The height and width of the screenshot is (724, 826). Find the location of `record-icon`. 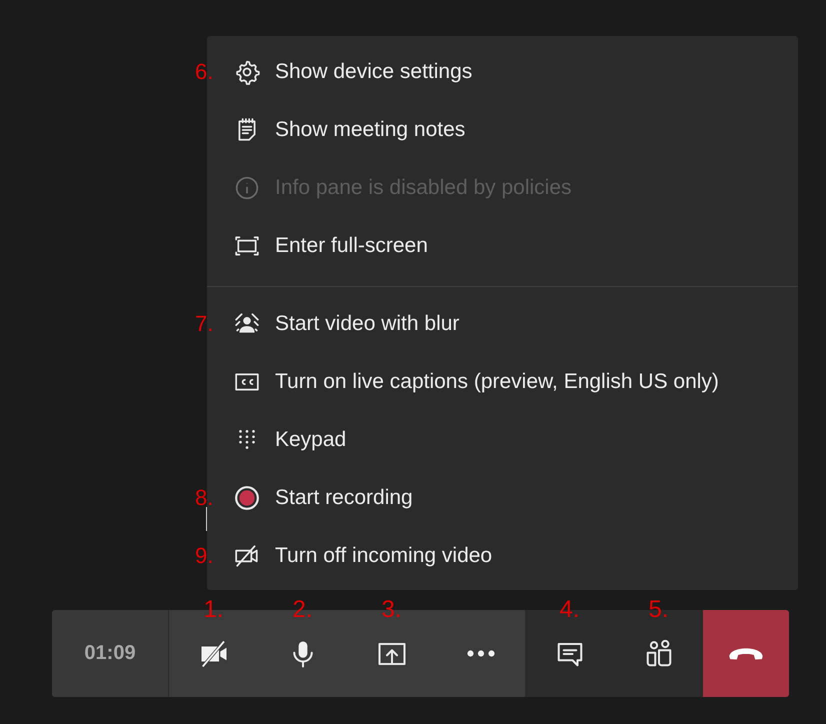

record-icon is located at coordinates (247, 498).